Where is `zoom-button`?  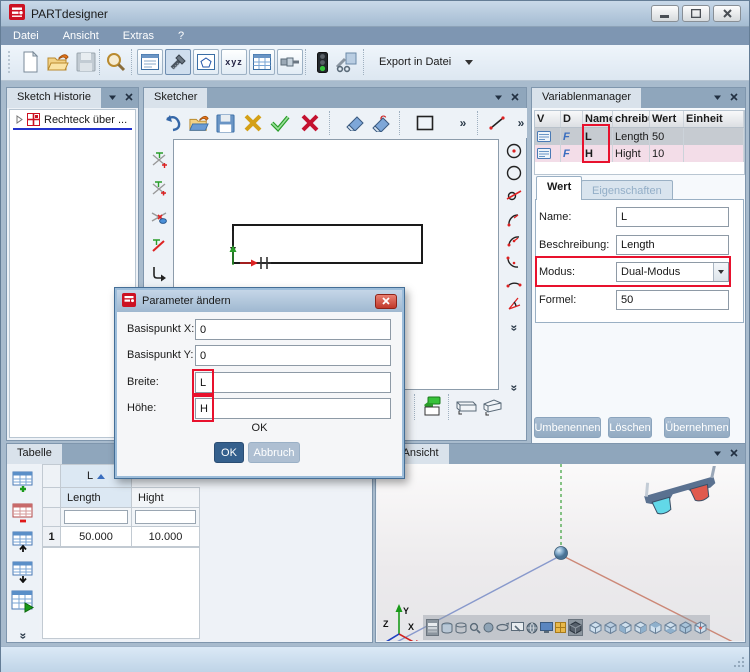 zoom-button is located at coordinates (116, 62).